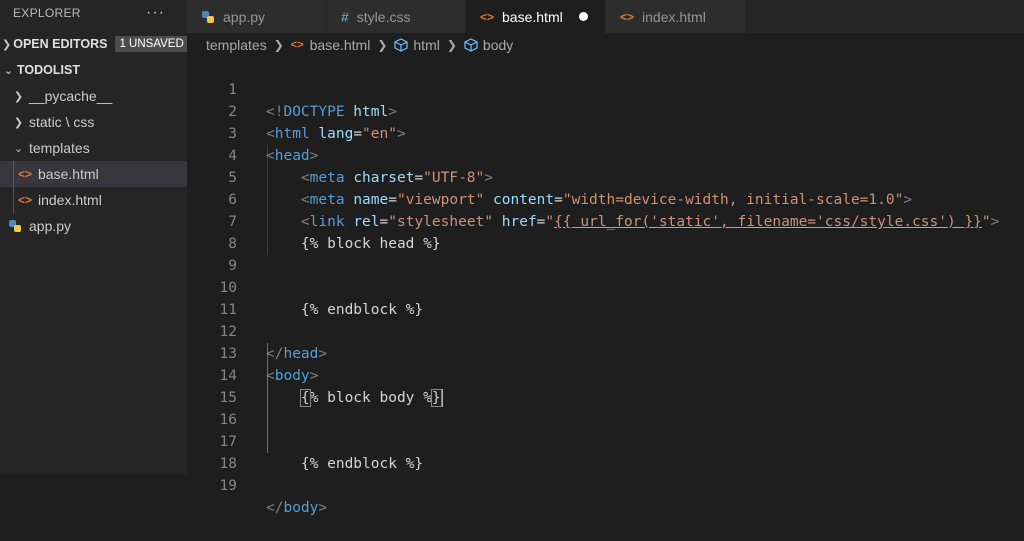 The height and width of the screenshot is (541, 1024). What do you see at coordinates (93, 148) in the screenshot?
I see `tree-item-templates: ⌄ templates` at bounding box center [93, 148].